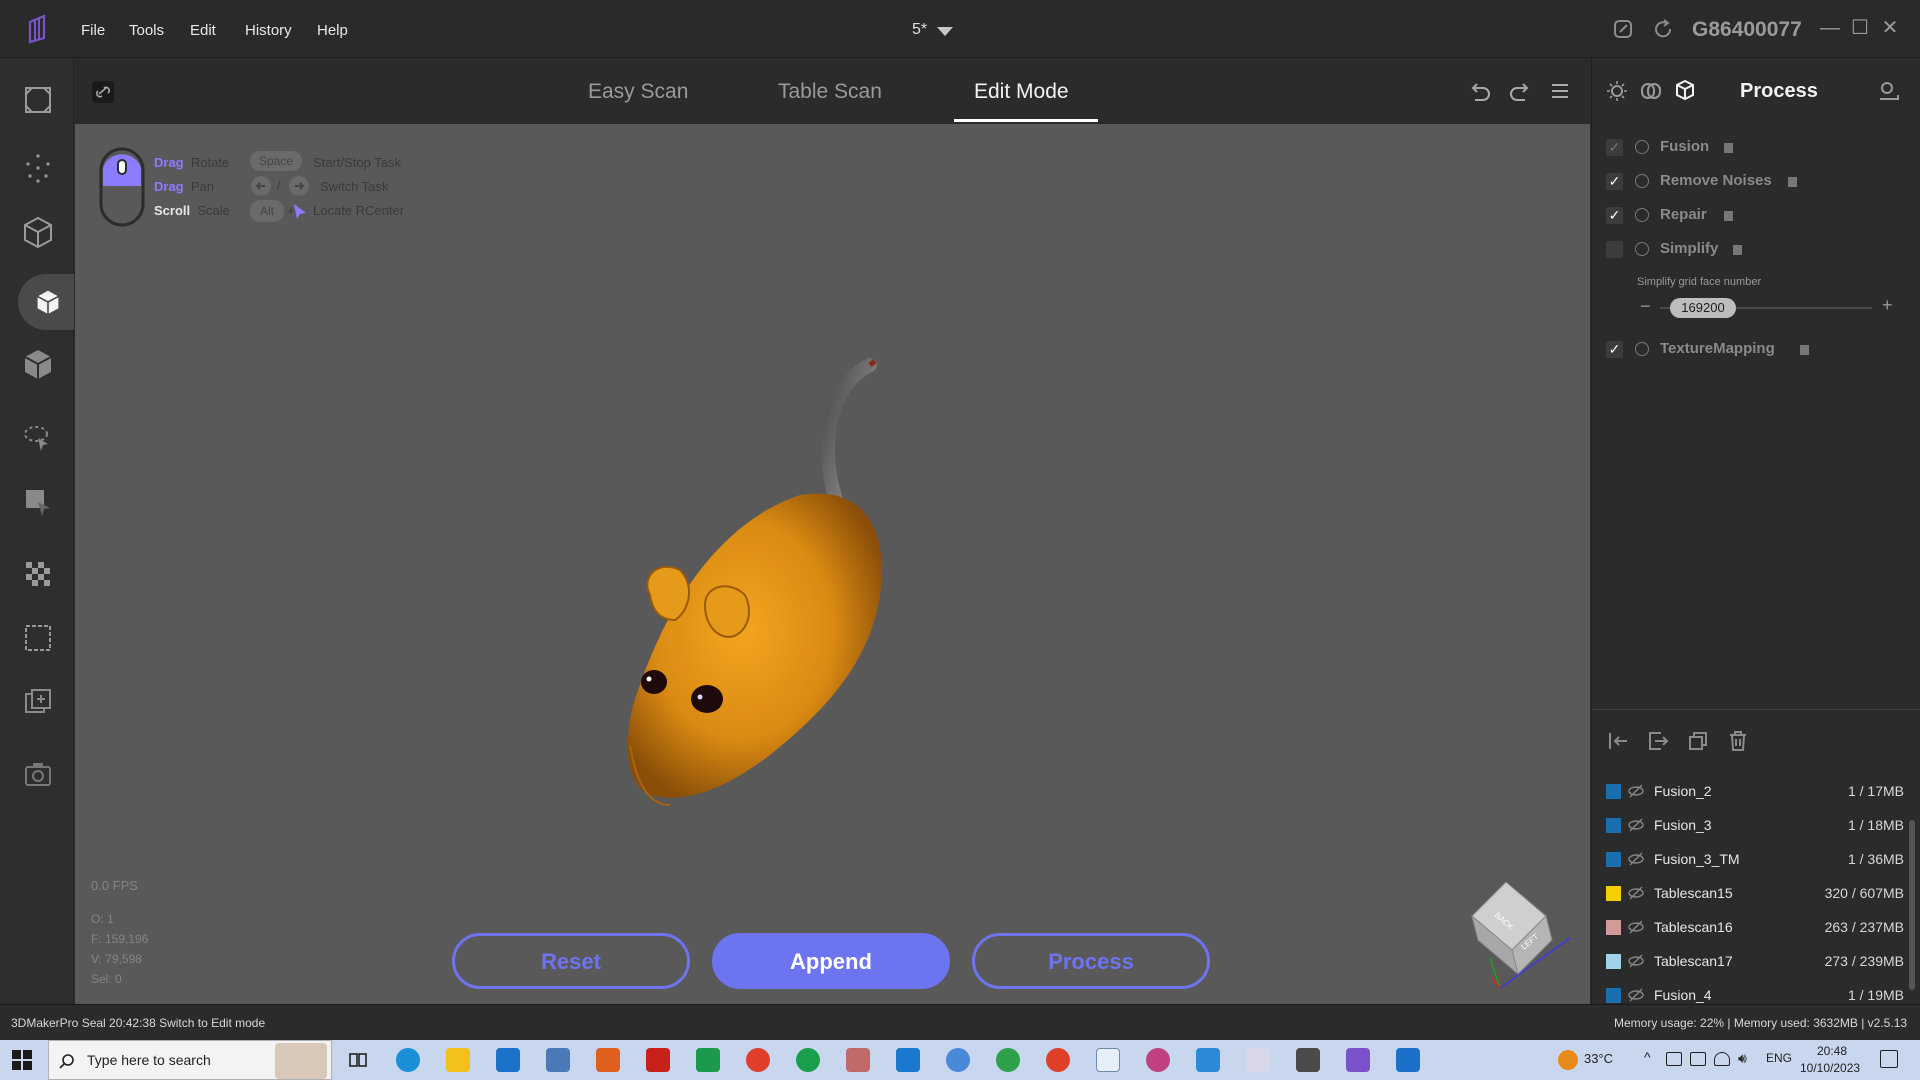 Image resolution: width=1920 pixels, height=1080 pixels. What do you see at coordinates (1912, 905) in the screenshot?
I see `list-scrollbar` at bounding box center [1912, 905].